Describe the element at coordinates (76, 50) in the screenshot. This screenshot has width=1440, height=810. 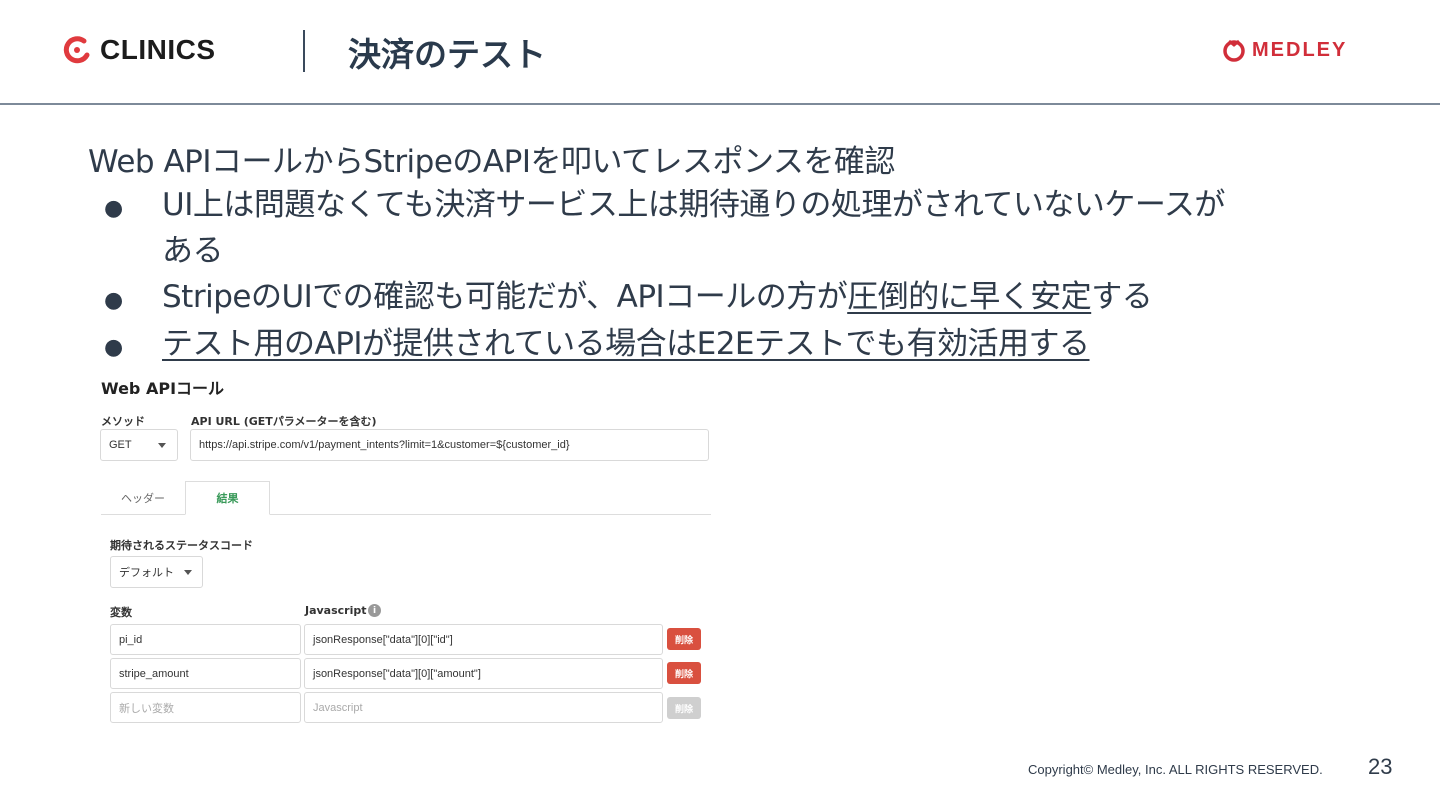
I see `clinics-logo-icon` at that location.